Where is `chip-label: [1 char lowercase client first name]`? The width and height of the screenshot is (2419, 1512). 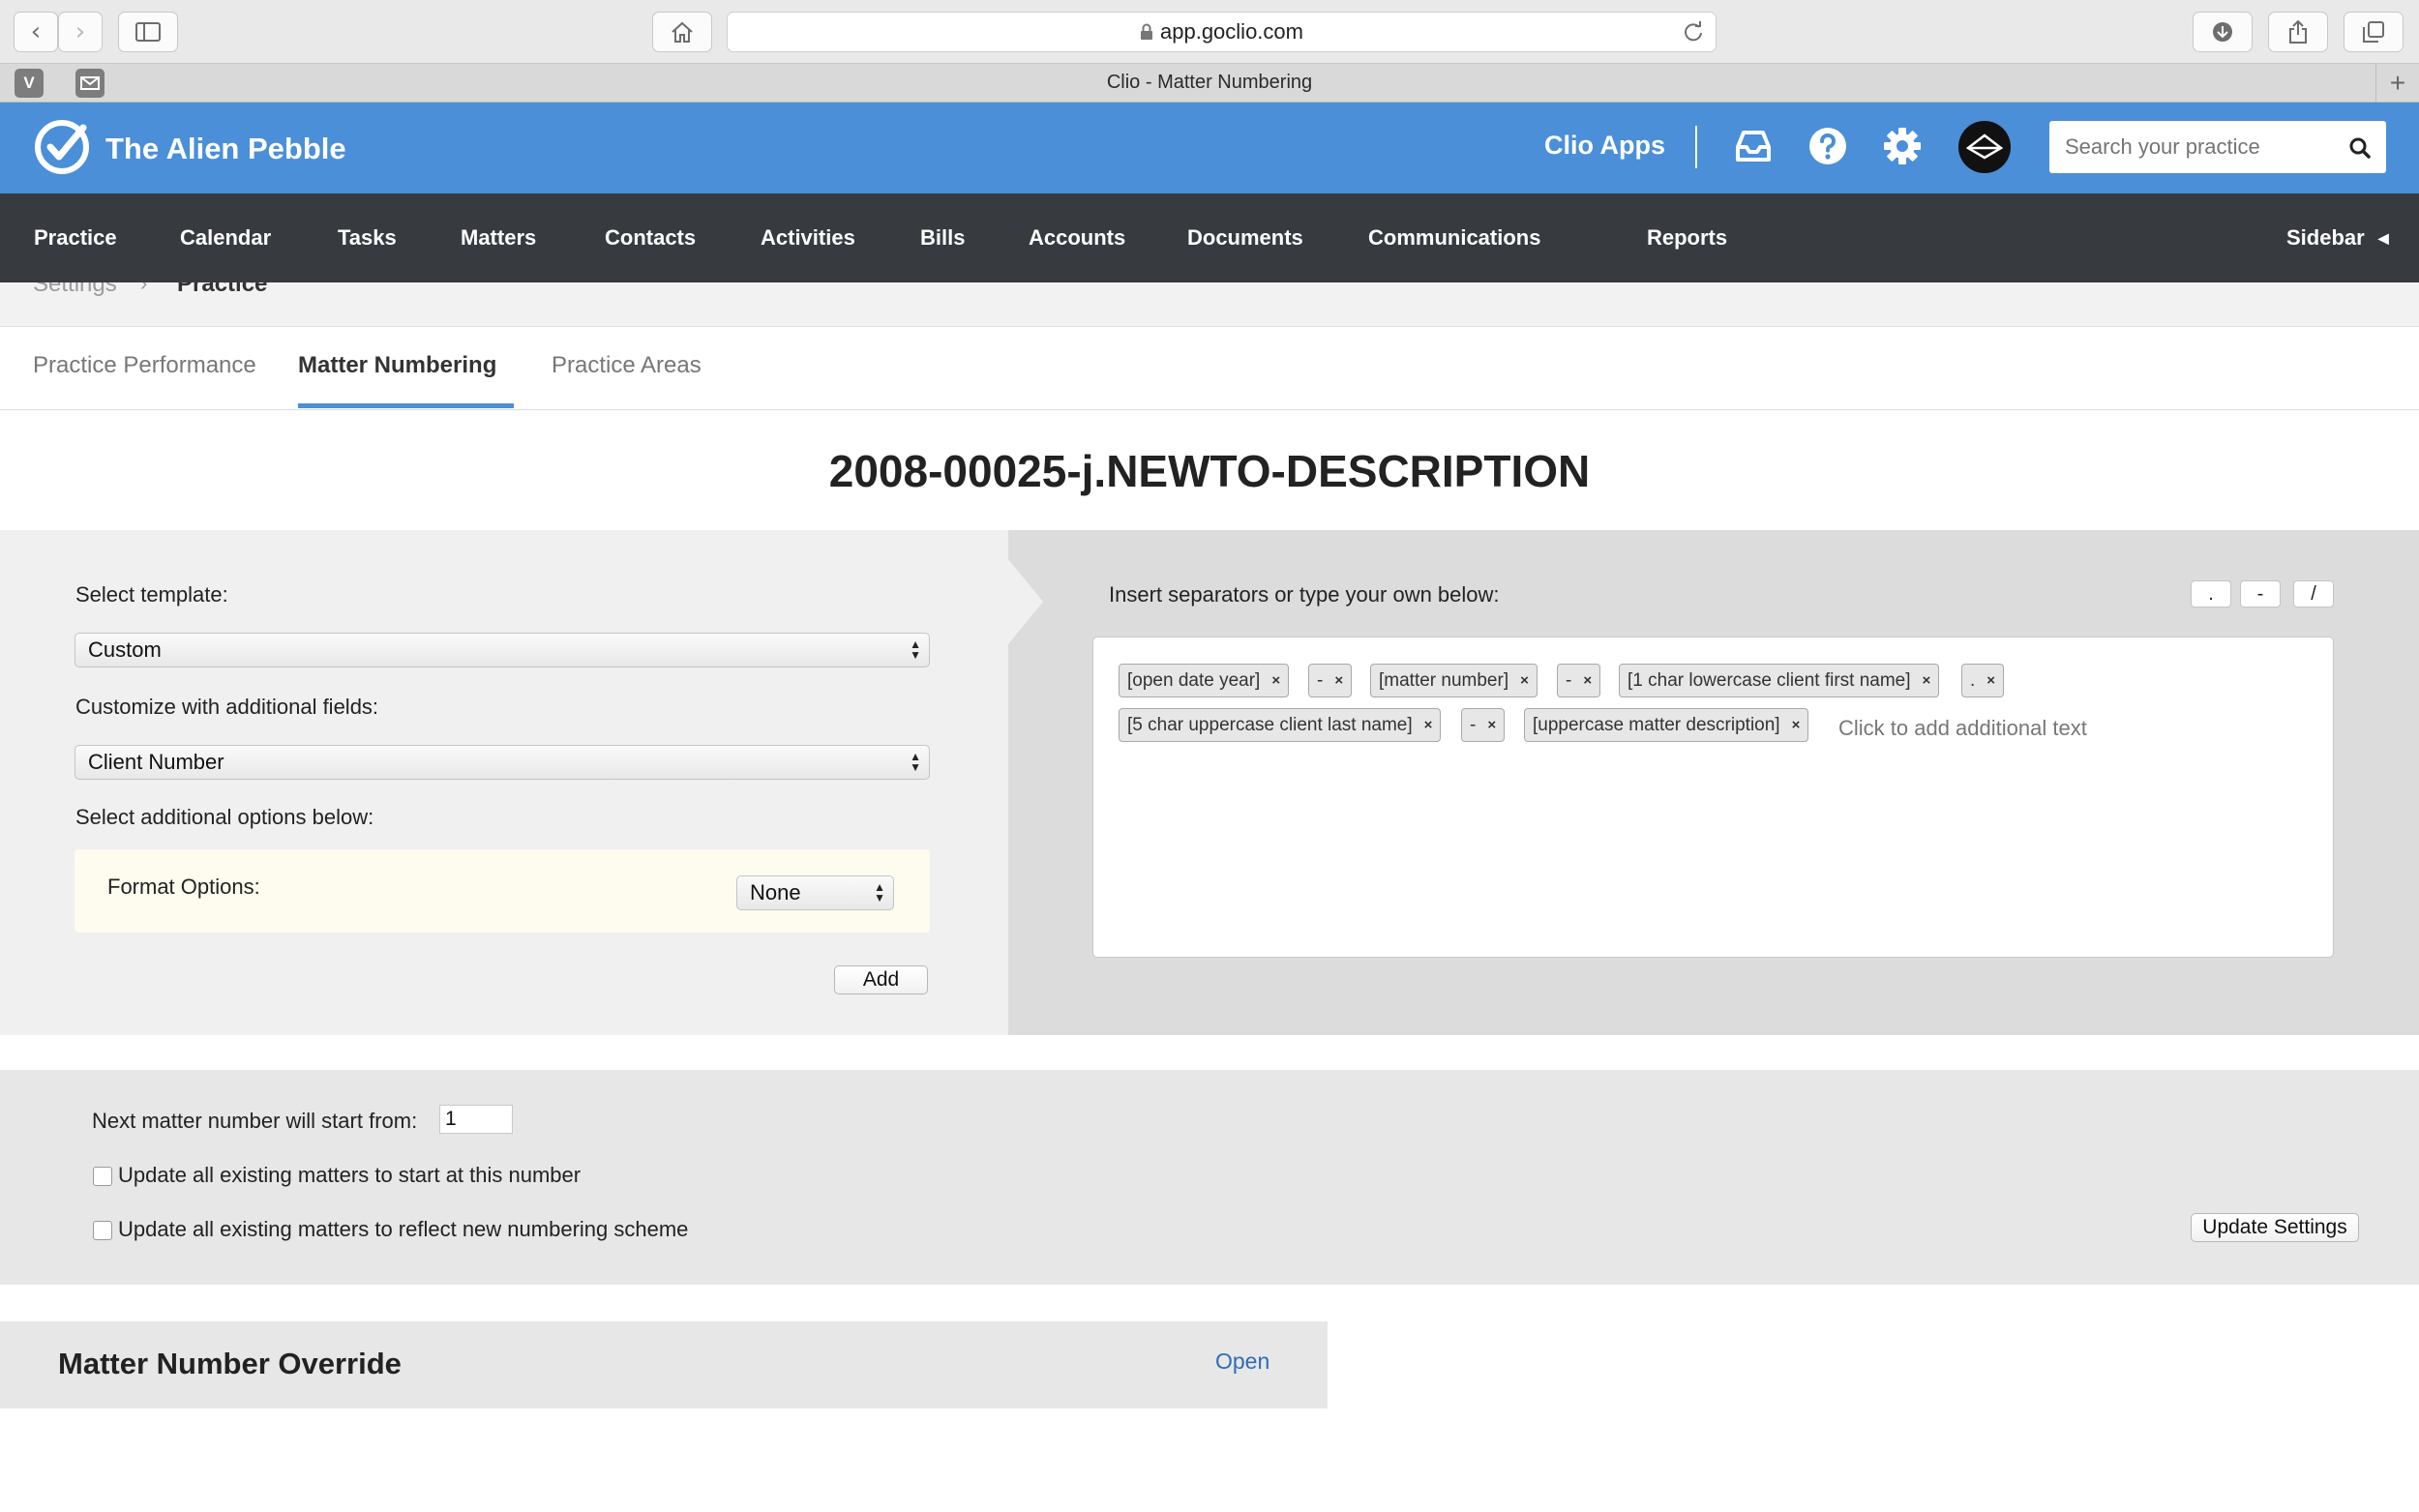 chip-label: [1 char lowercase client first name] is located at coordinates (1770, 680).